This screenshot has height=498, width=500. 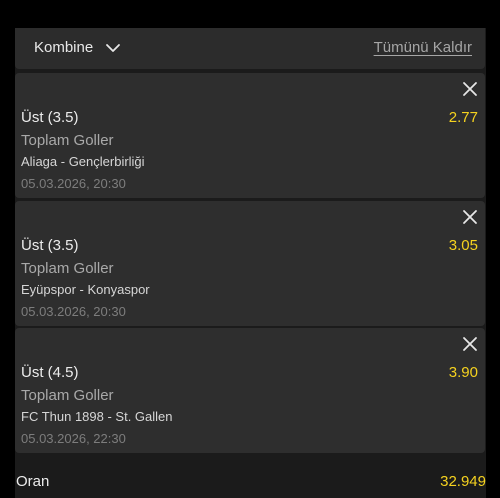 I want to click on bet-datetime: 05.03.2026, 22:30, so click(x=73, y=438).